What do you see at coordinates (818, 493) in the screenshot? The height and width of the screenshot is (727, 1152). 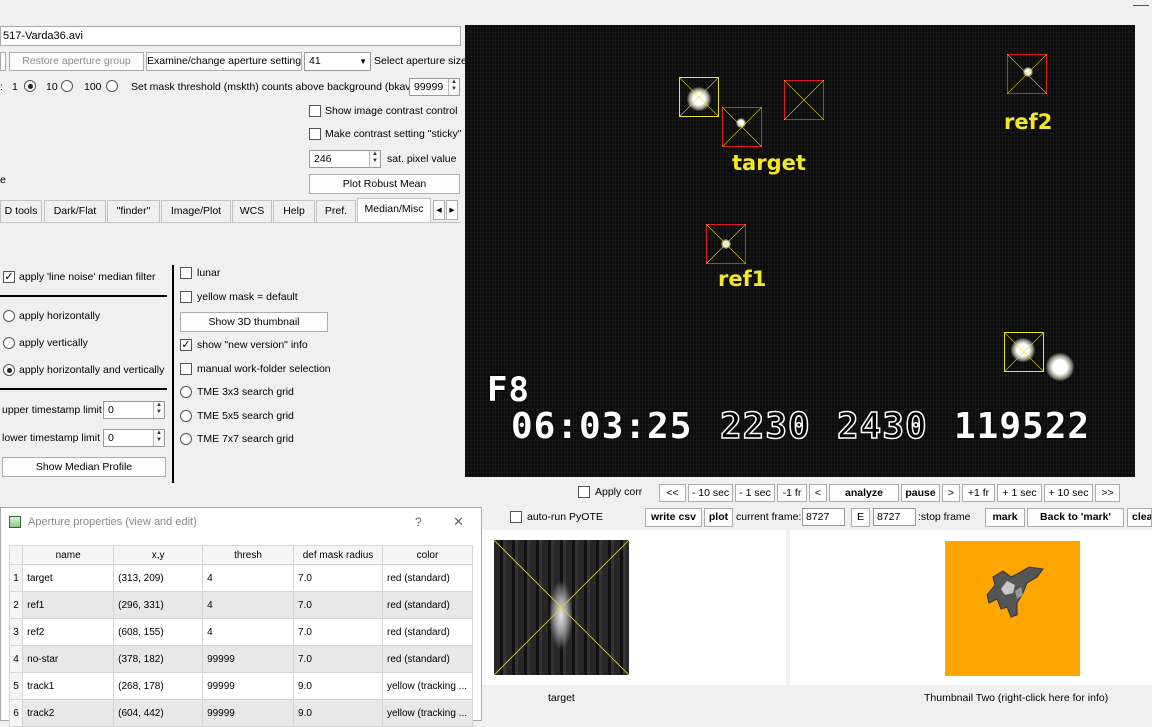 I see `nav-prev-button: <` at bounding box center [818, 493].